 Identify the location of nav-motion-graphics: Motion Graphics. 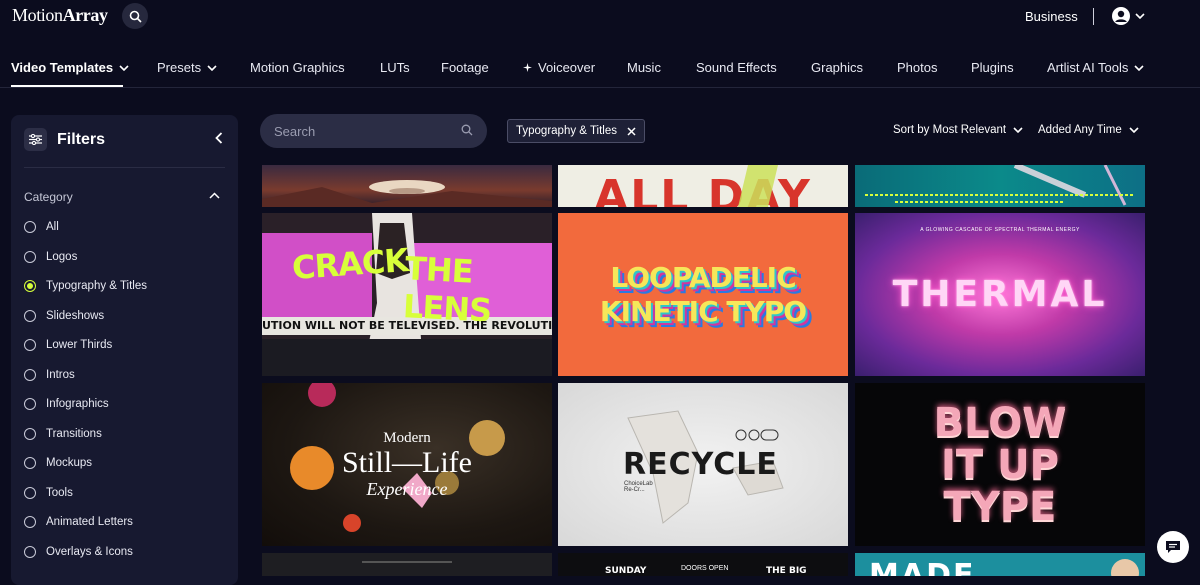
(297, 67).